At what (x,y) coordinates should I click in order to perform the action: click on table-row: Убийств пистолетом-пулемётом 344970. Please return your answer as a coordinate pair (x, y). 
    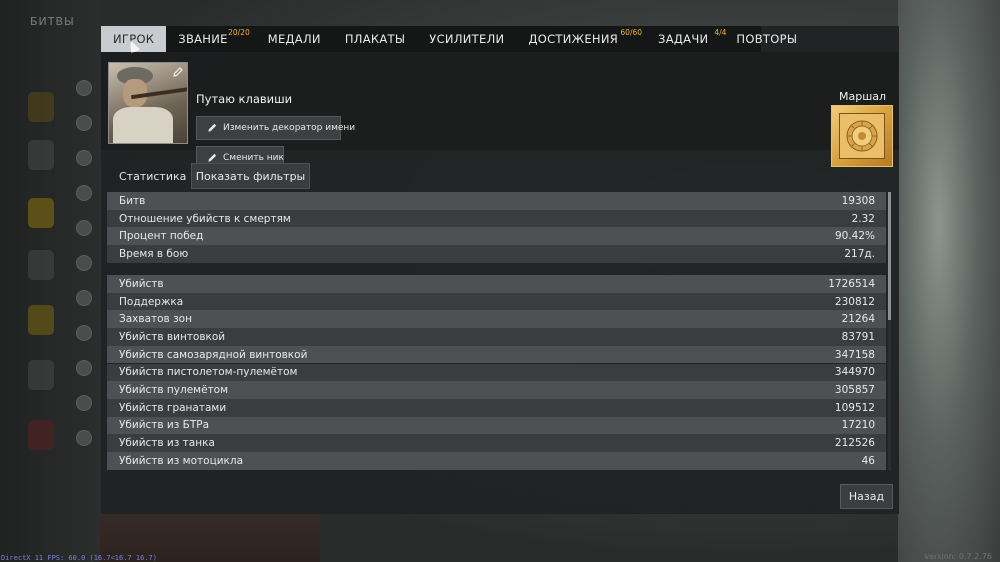
    Looking at the image, I should click on (496, 372).